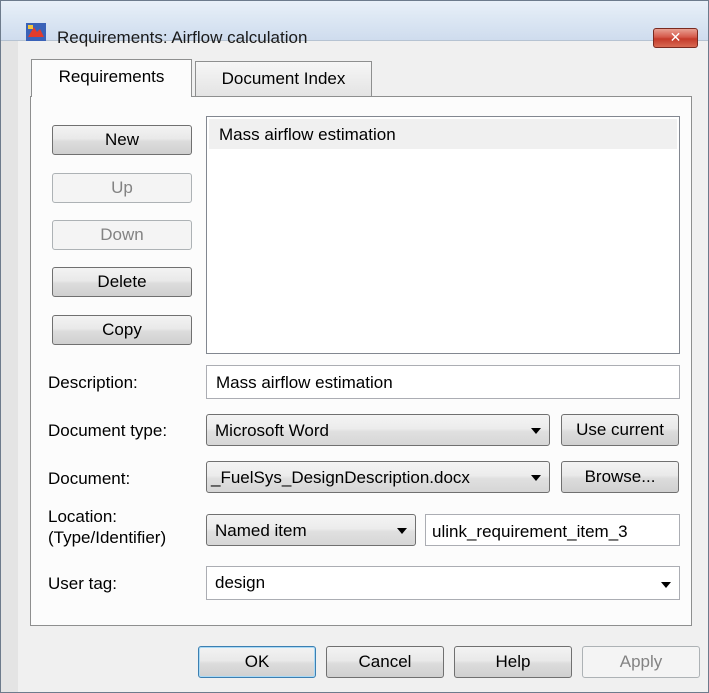 The height and width of the screenshot is (693, 709). What do you see at coordinates (307, 134) in the screenshot?
I see `list-item-label: Mass airflow estimation` at bounding box center [307, 134].